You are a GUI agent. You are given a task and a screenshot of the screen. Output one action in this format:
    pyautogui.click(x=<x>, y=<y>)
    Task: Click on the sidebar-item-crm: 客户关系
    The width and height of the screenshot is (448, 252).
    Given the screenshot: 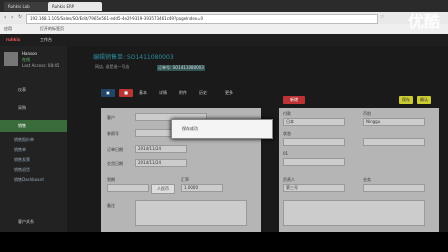 What is the action you would take?
    pyautogui.click(x=33, y=222)
    